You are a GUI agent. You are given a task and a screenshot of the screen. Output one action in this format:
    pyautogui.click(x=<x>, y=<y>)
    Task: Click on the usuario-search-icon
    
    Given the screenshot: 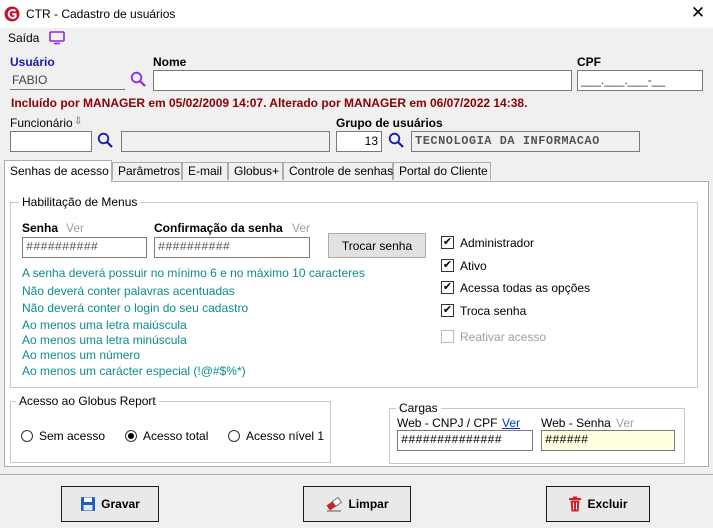 What is the action you would take?
    pyautogui.click(x=138, y=79)
    